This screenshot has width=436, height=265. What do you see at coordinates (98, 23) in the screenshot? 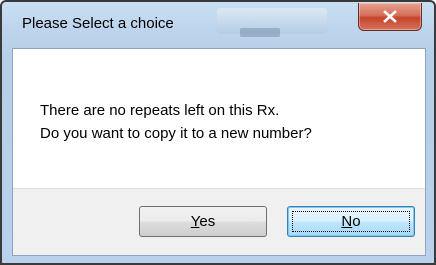
I see `dialog-title: Please Select a choice` at bounding box center [98, 23].